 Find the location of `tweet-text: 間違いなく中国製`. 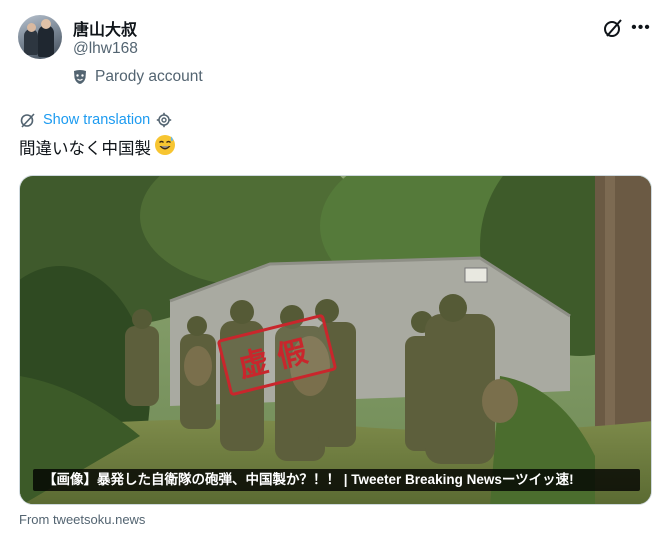

tweet-text: 間違いなく中国製 is located at coordinates (97, 147).